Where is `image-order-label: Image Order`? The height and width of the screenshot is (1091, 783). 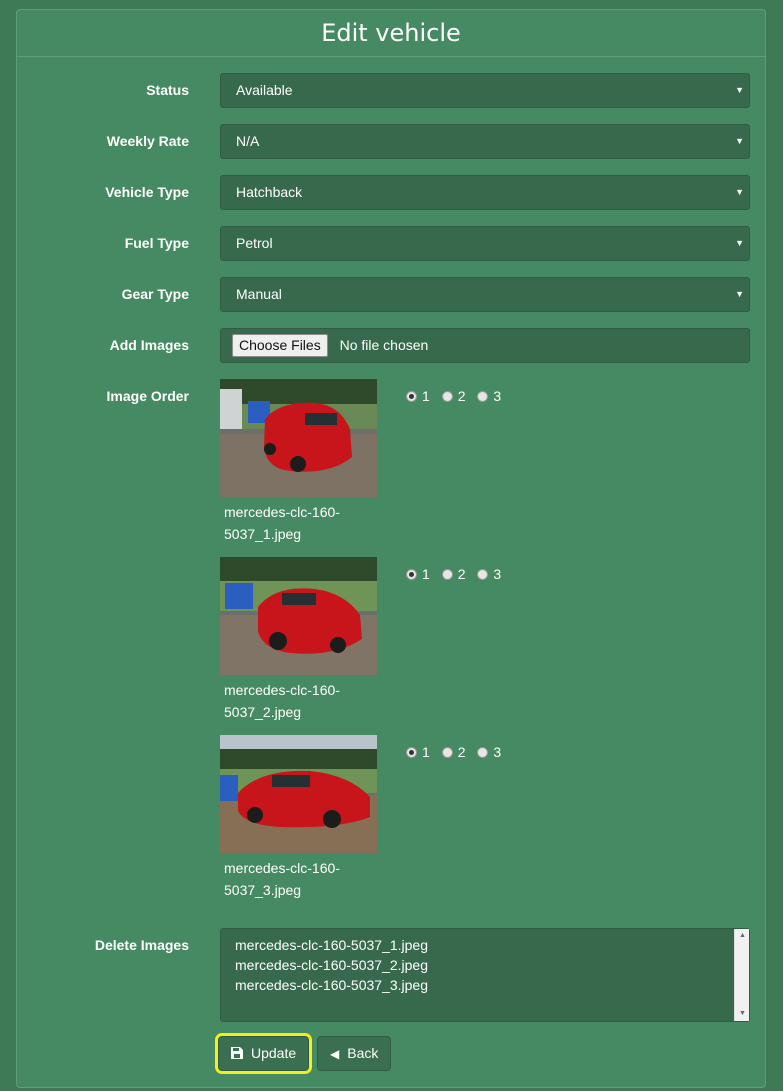
image-order-label: Image Order is located at coordinates (147, 396).